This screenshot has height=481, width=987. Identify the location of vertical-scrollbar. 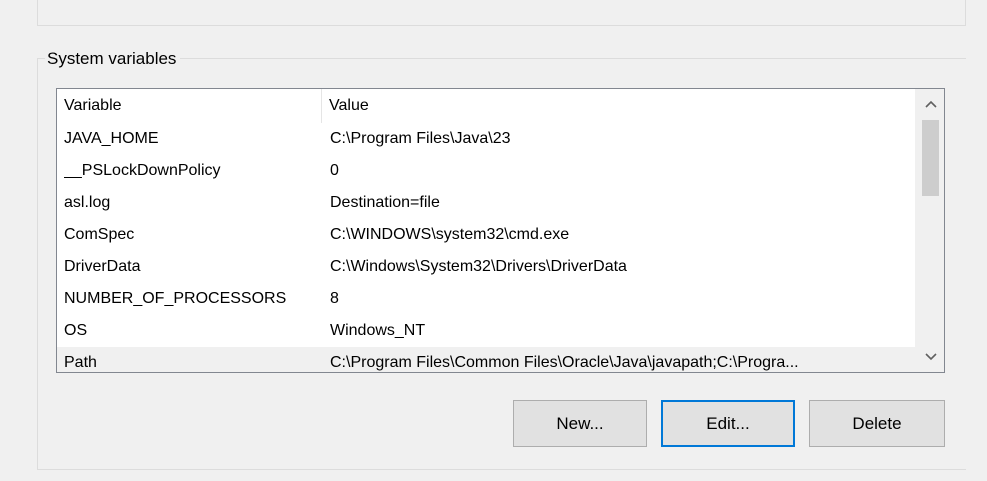
(929, 230).